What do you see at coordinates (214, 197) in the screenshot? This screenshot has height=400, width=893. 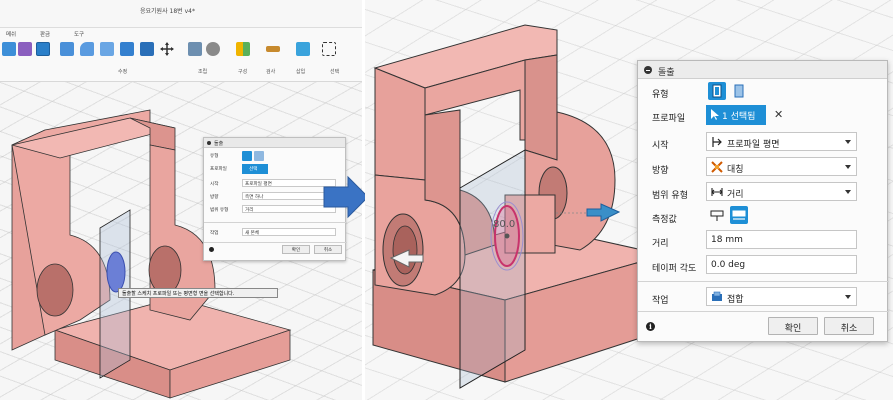 I see `mini-direction-label: 방향` at bounding box center [214, 197].